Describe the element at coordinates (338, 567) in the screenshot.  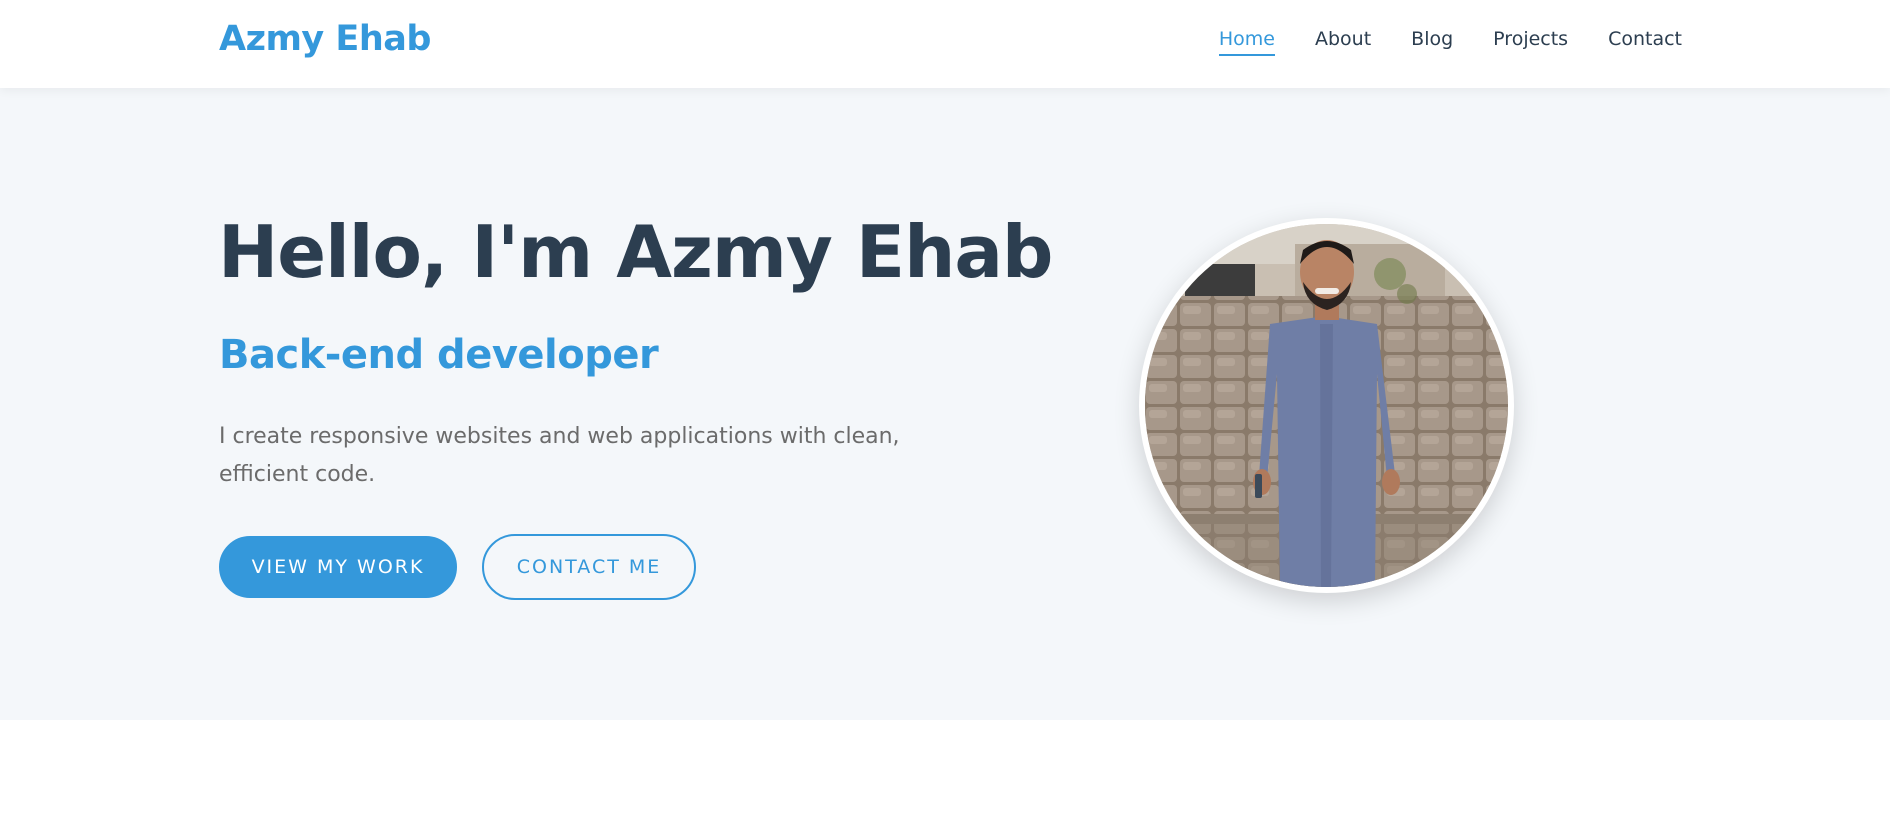
I see `view-my-work-button: VIEW MY WORK` at that location.